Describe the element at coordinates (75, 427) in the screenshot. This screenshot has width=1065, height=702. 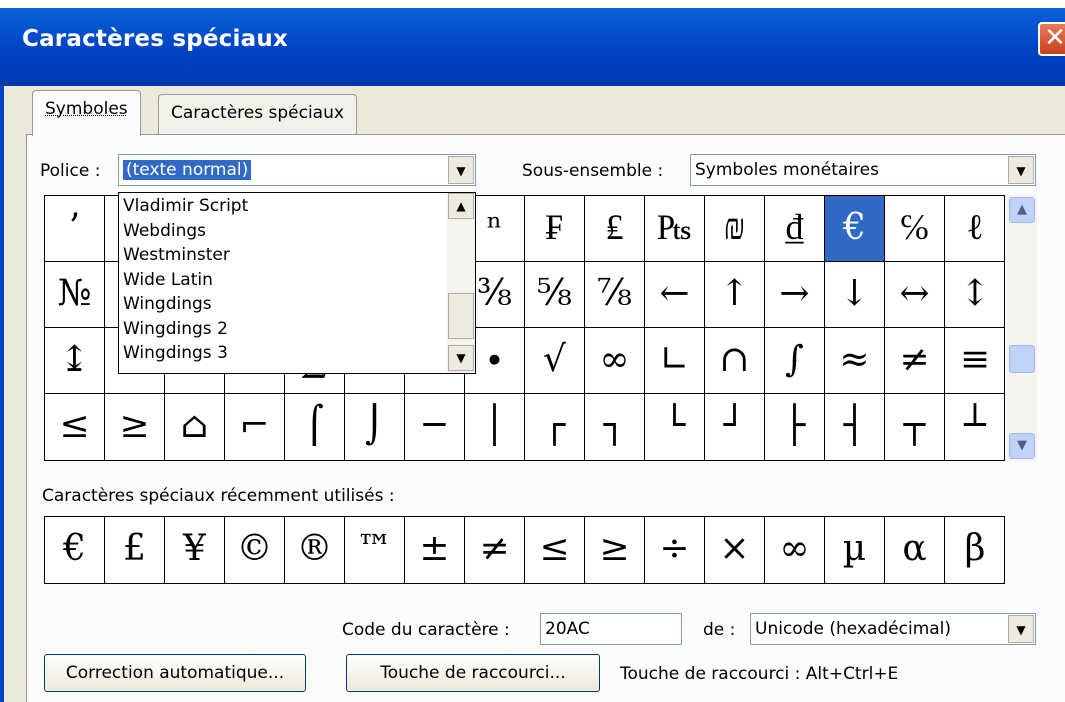
I see `symbol-cell: ≤` at that location.